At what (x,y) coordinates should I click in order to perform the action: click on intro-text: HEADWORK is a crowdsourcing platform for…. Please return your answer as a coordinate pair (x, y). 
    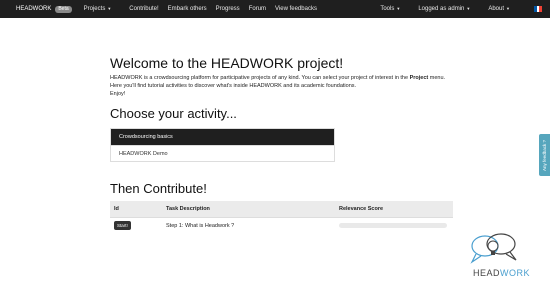
    Looking at the image, I should click on (282, 86).